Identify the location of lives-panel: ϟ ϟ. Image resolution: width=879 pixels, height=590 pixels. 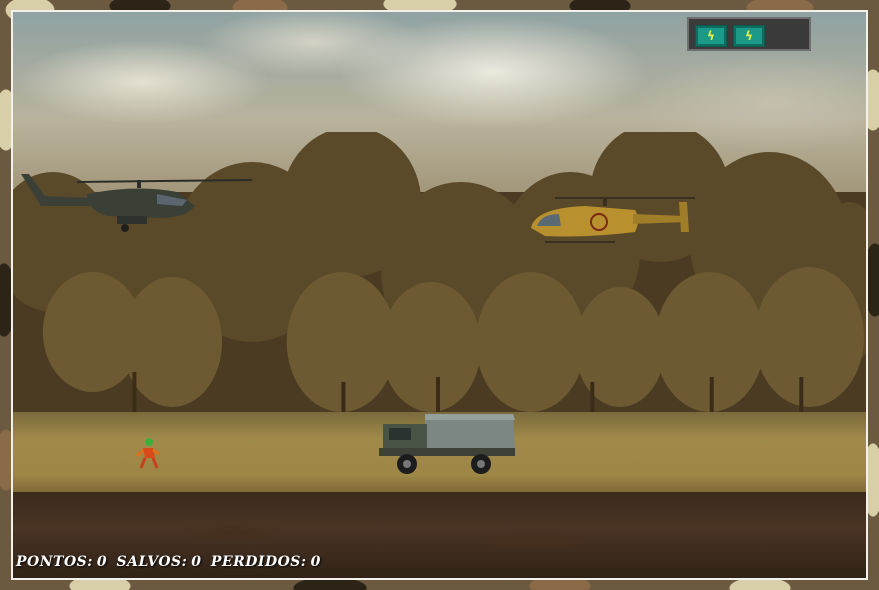
(749, 34).